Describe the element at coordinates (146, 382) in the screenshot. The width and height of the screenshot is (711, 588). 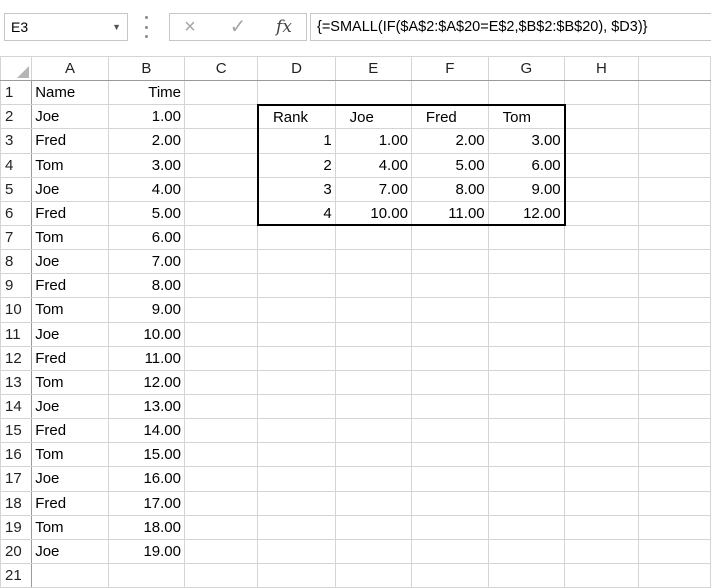
I see `cell-B13: 12.00` at that location.